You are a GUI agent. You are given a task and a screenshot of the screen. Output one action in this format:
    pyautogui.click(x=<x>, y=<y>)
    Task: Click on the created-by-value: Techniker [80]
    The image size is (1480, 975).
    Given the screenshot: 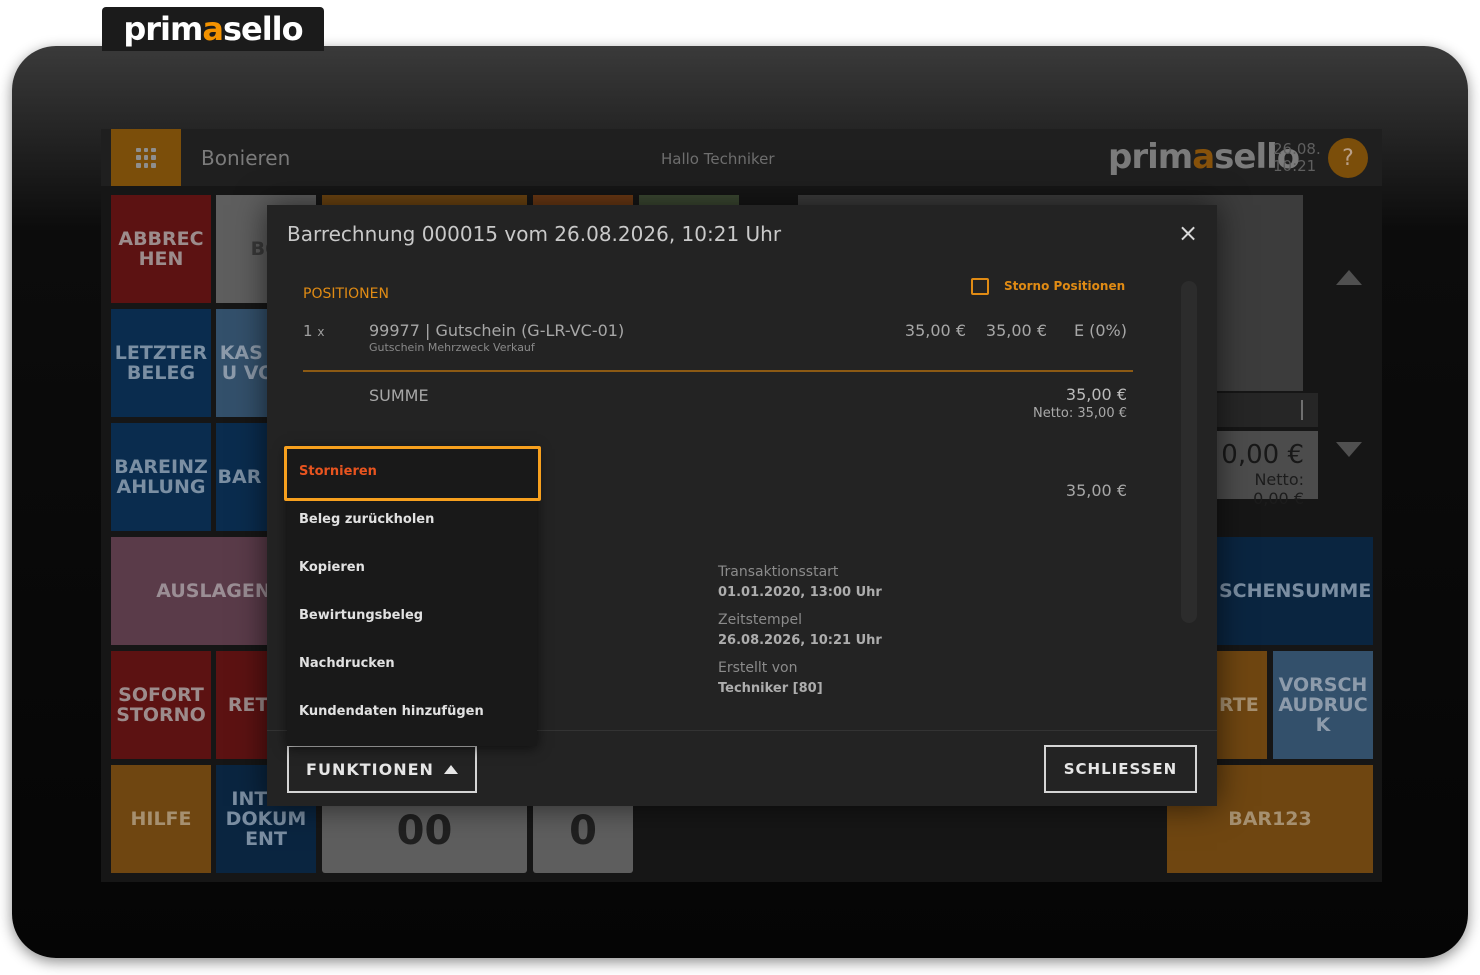 What is the action you would take?
    pyautogui.click(x=770, y=688)
    